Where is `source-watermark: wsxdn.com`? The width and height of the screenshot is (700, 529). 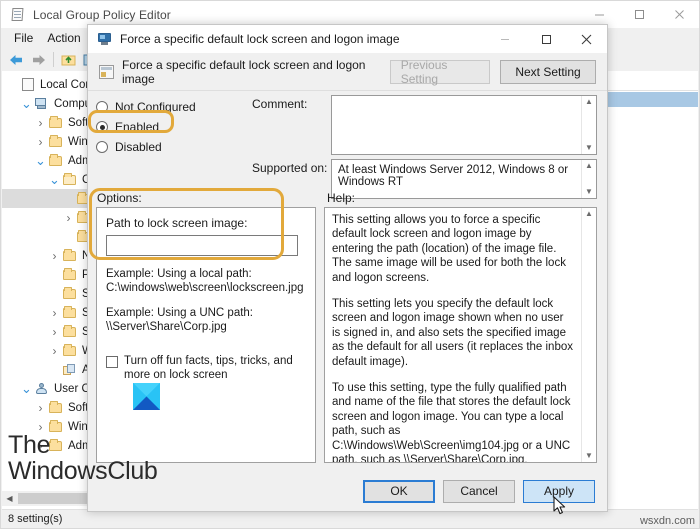 source-watermark: wsxdn.com is located at coordinates (667, 521).